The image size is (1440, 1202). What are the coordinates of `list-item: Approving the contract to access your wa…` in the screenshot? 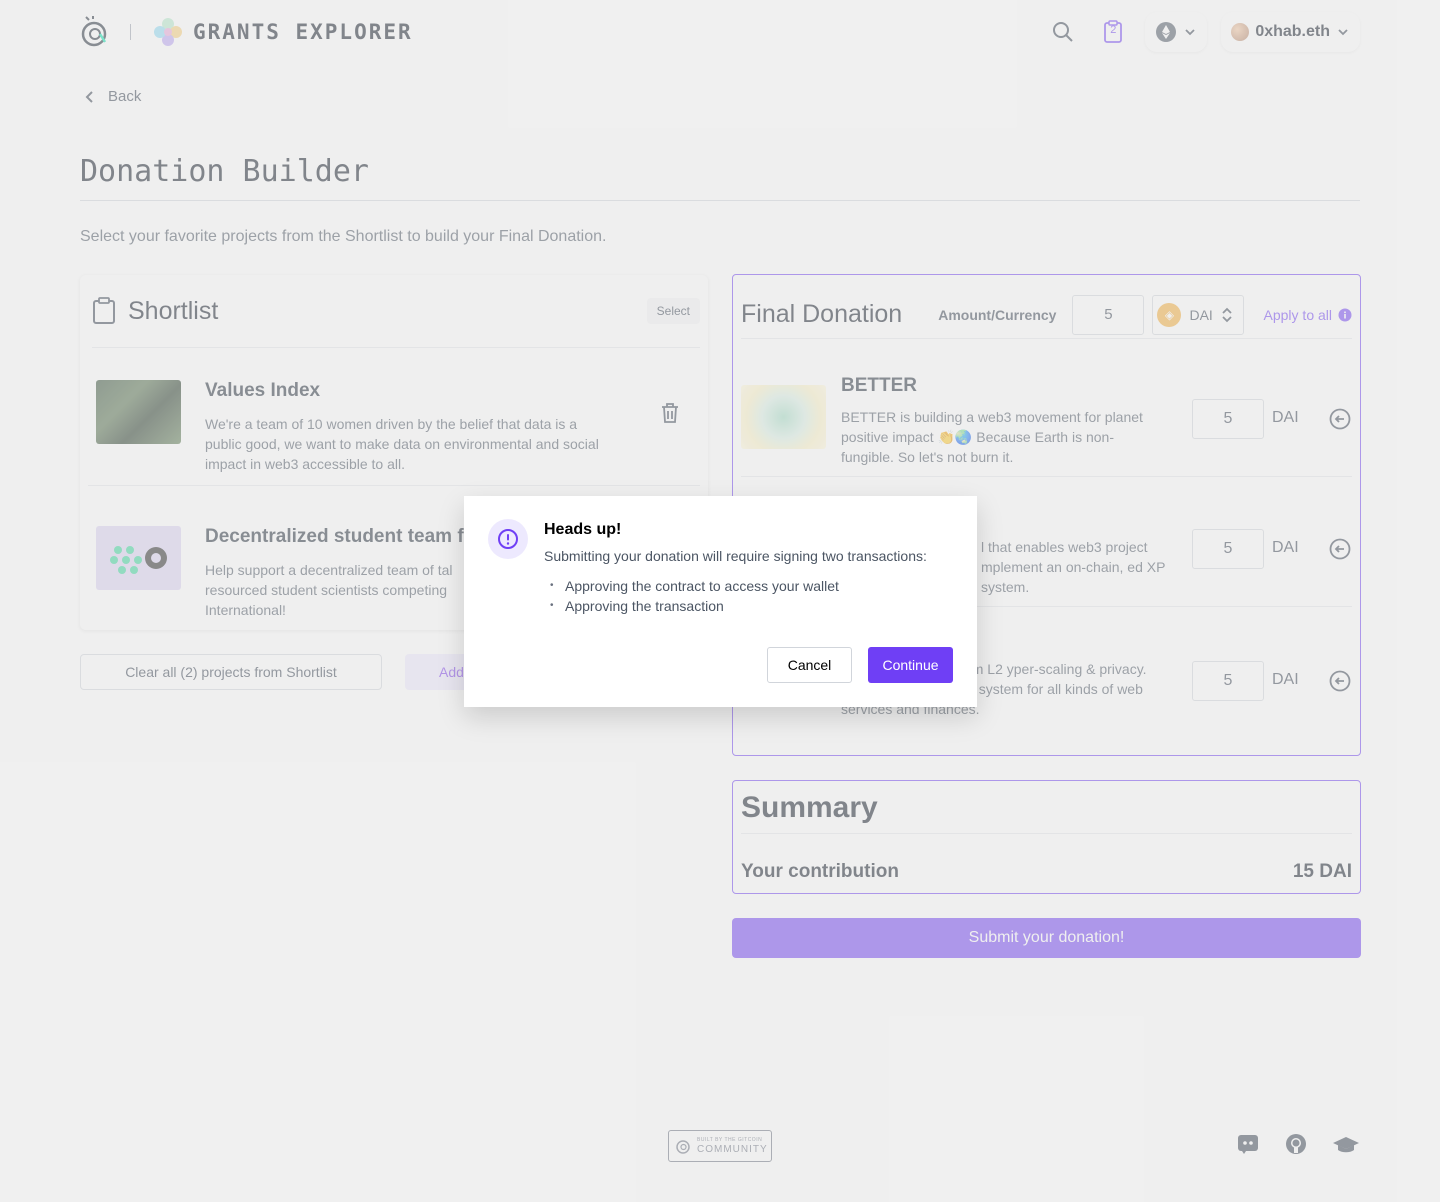 It's located at (694, 586).